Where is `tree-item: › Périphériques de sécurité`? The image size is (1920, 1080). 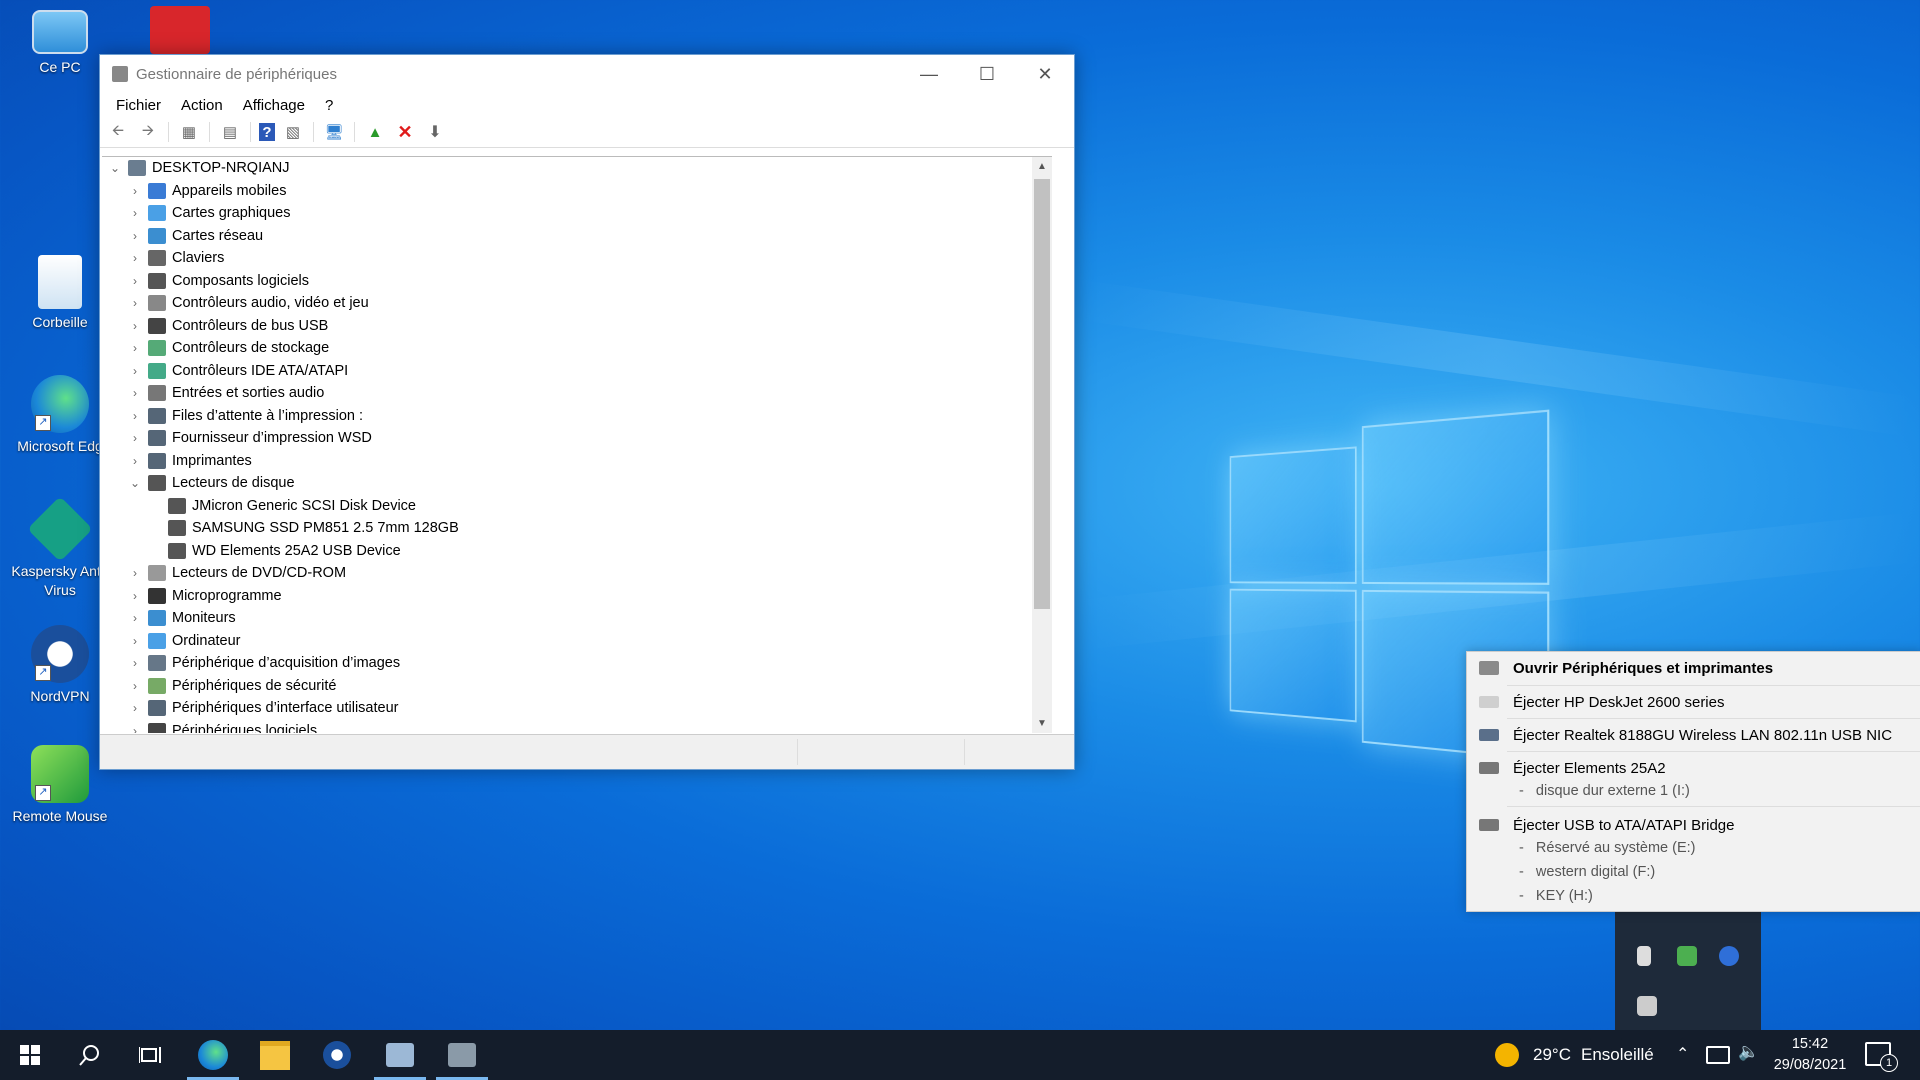
tree-item: › Périphériques de sécurité is located at coordinates (567, 686).